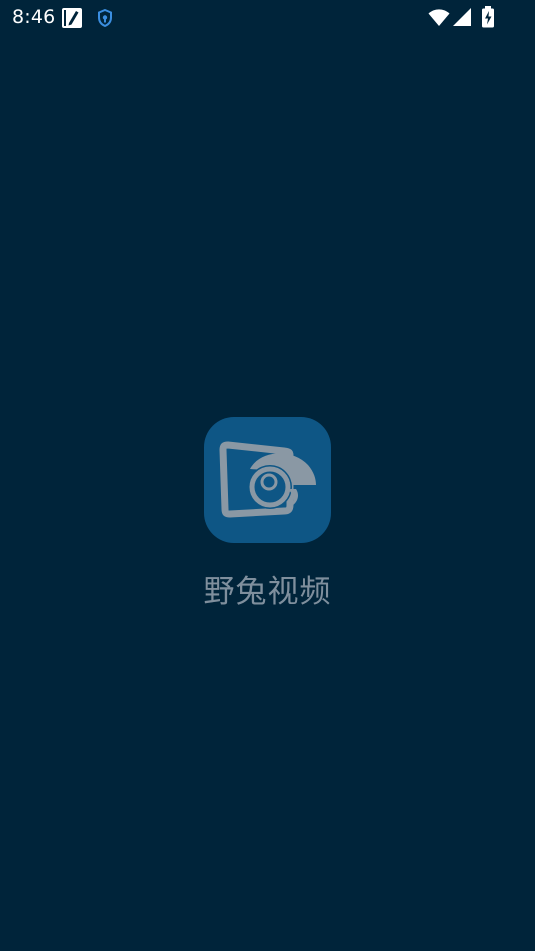 The width and height of the screenshot is (535, 951). Describe the element at coordinates (488, 19) in the screenshot. I see `battery-charging-icon` at that location.